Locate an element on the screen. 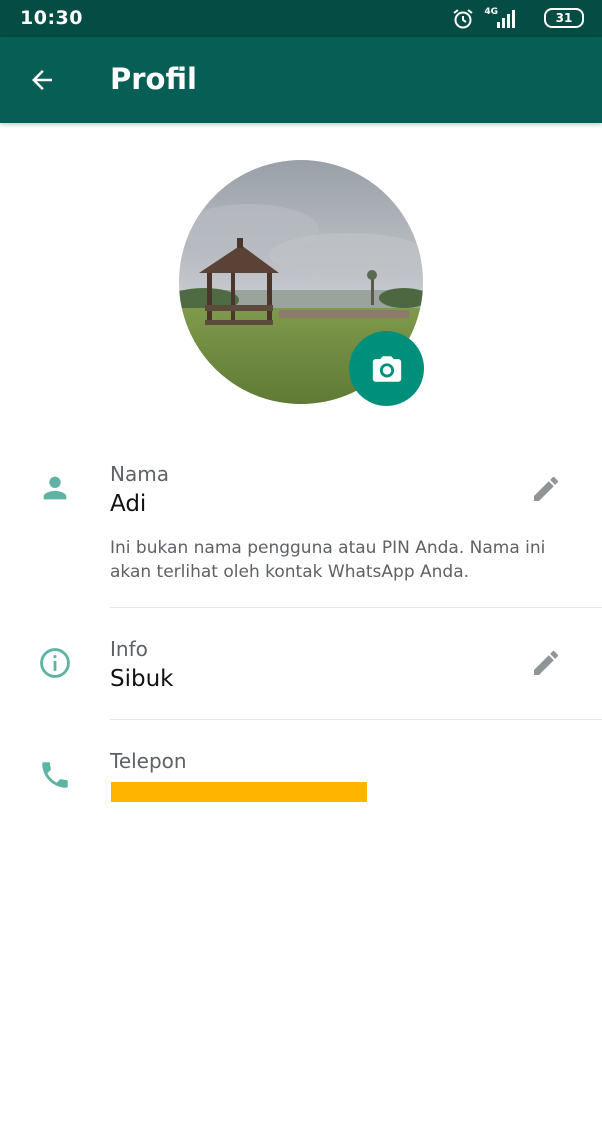 This screenshot has width=602, height=1132. profile-photo-section is located at coordinates (301, 283).